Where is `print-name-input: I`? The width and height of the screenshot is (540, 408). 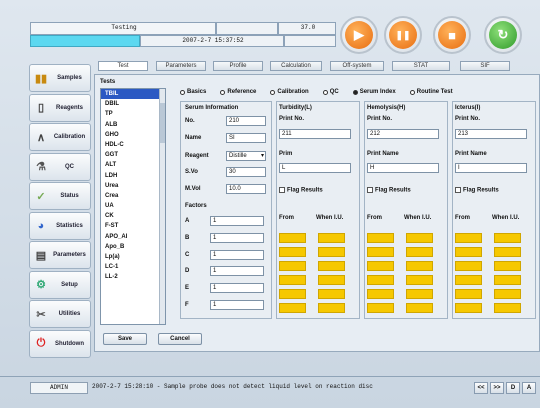 print-name-input: I is located at coordinates (491, 168).